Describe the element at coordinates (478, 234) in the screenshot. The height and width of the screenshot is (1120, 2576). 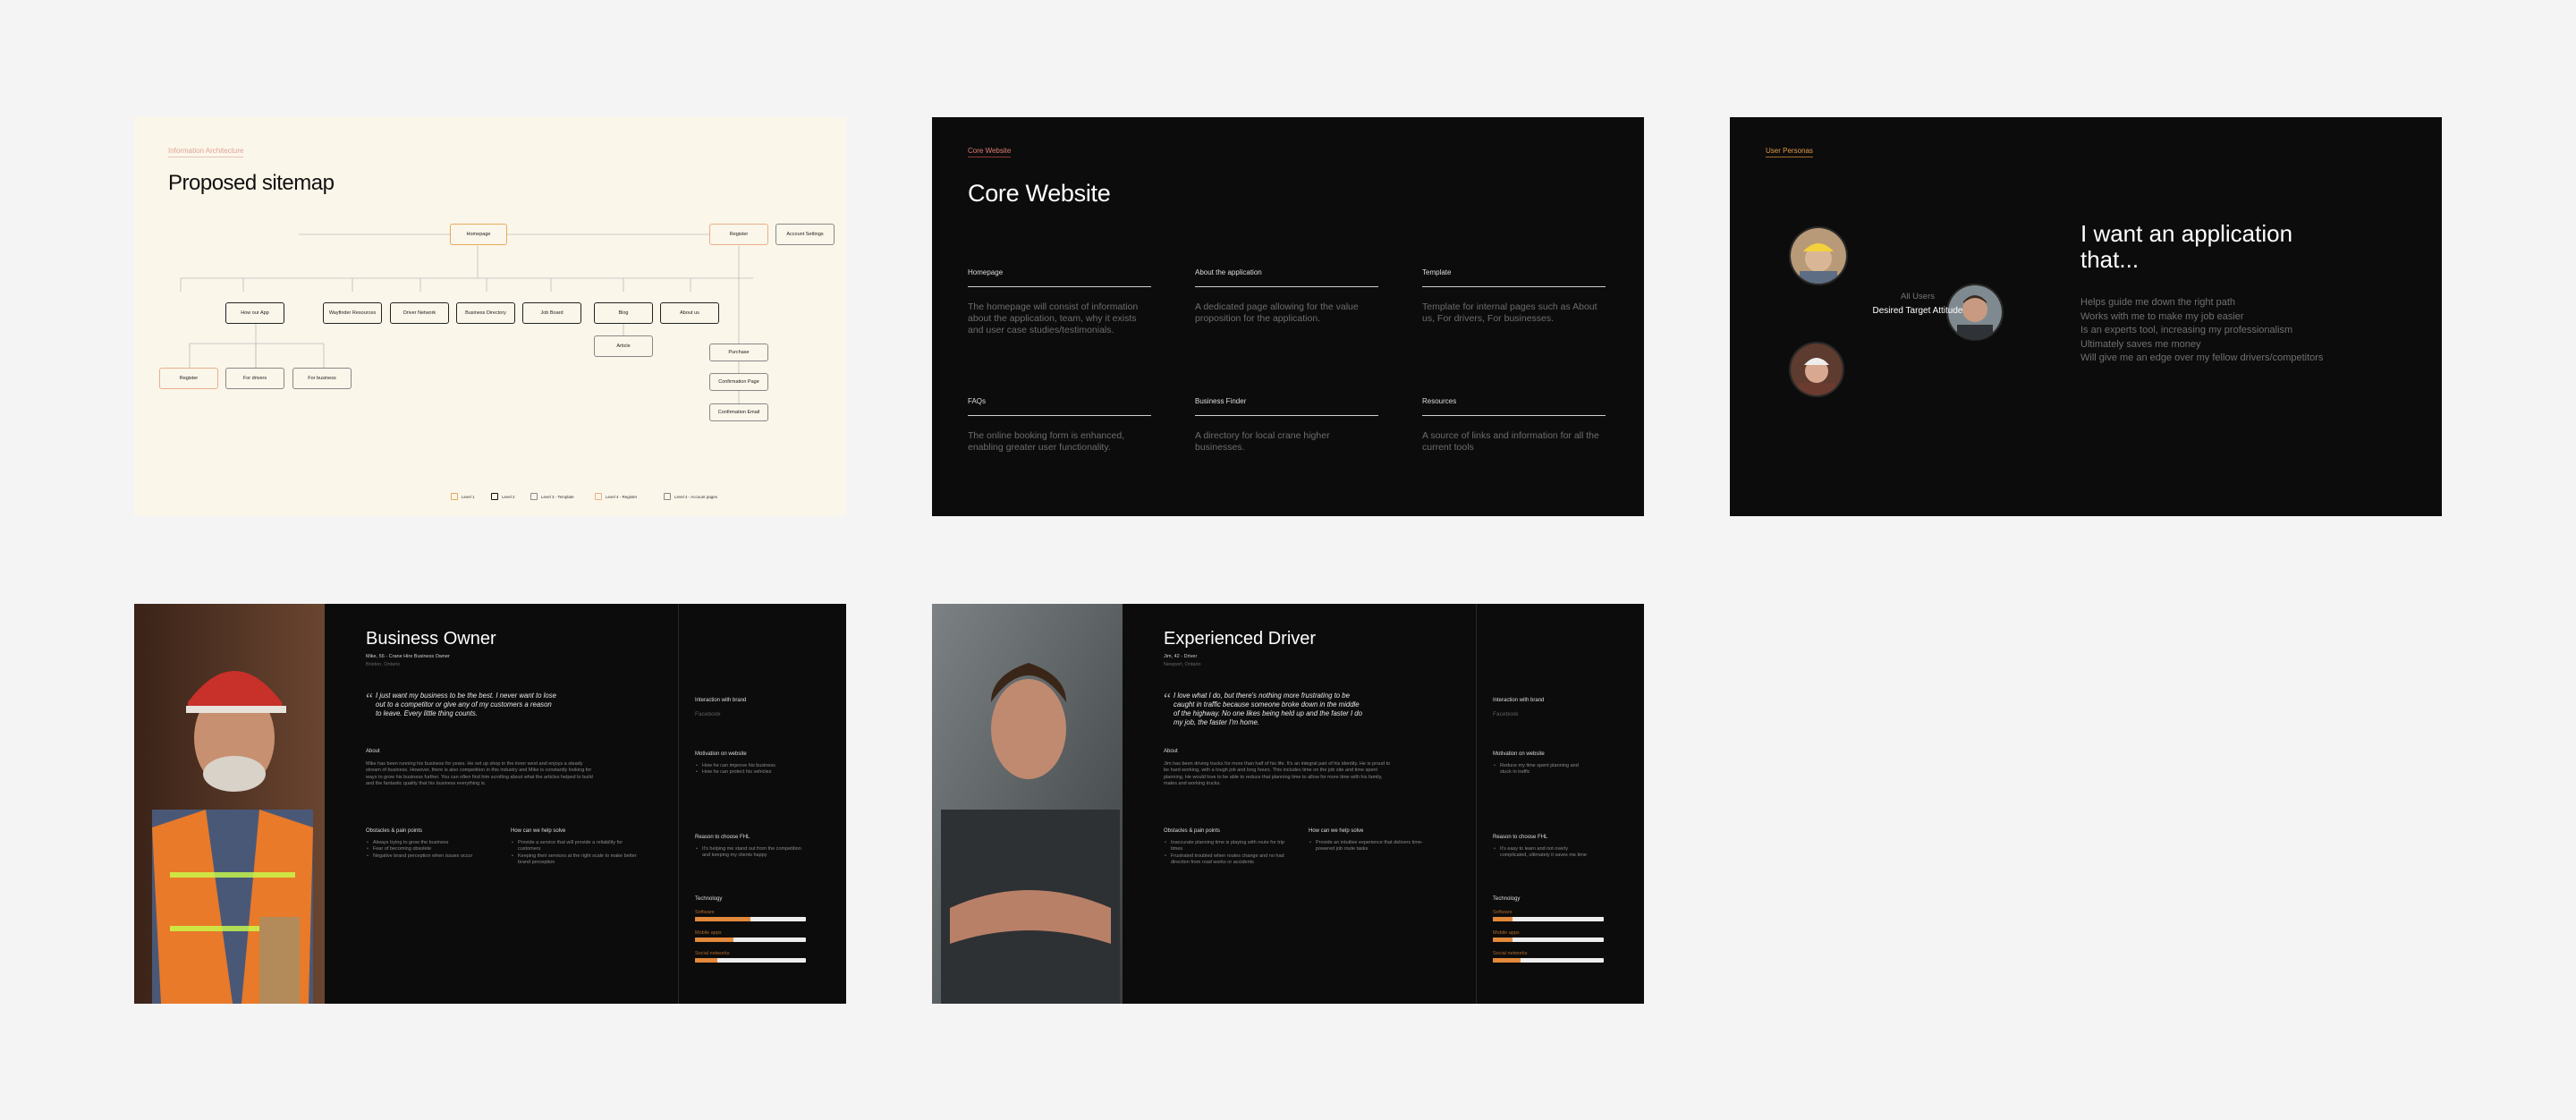
I see `node-homepage: Homepage` at that location.